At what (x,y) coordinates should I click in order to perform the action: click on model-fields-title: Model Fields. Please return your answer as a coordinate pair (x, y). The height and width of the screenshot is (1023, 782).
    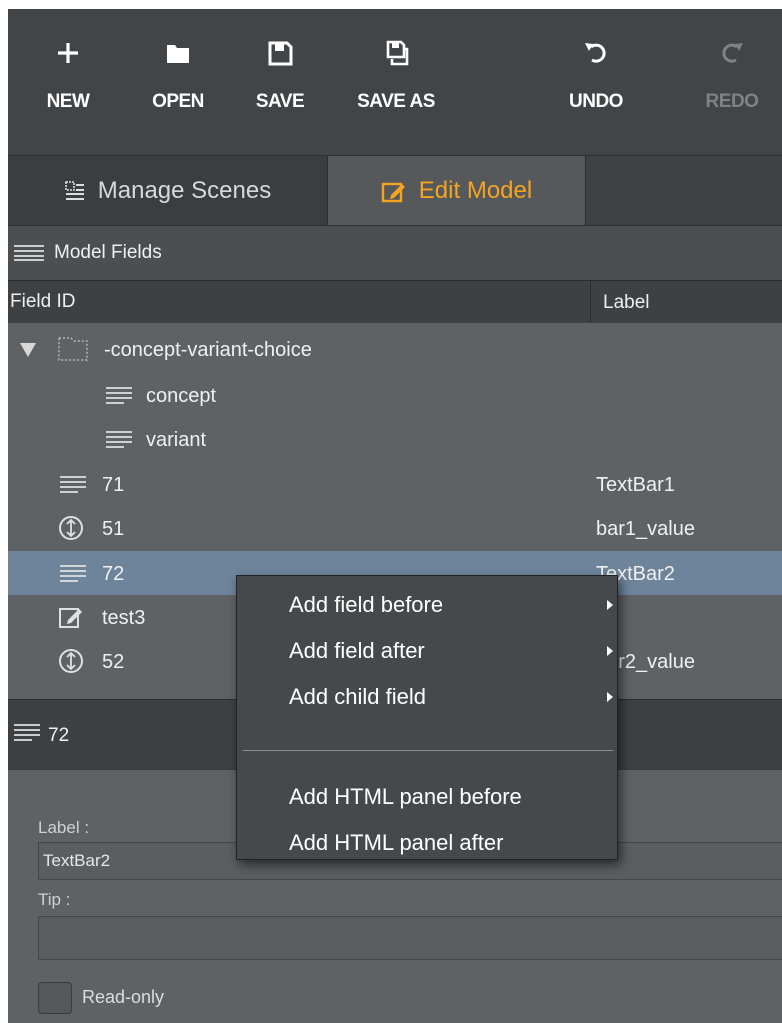
    Looking at the image, I should click on (108, 252).